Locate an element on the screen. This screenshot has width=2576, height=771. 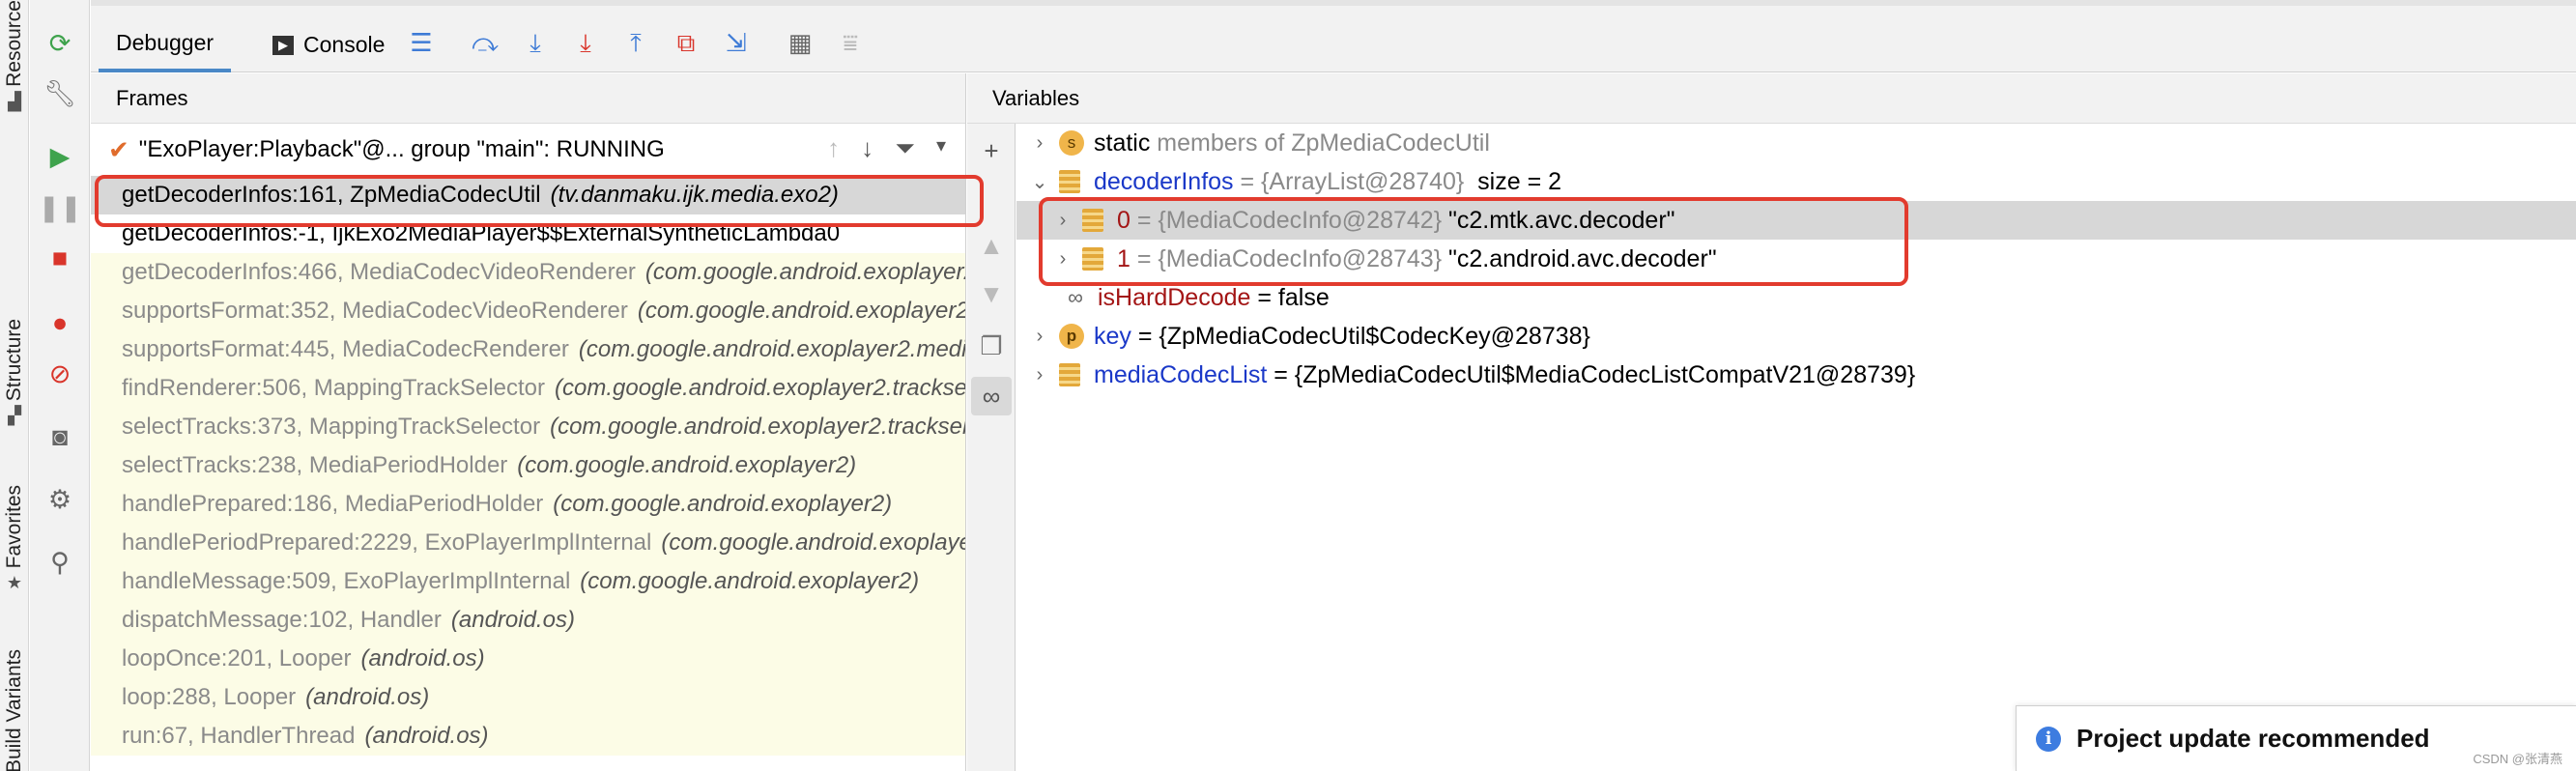
frame-method: dispatchMessage:102, Handler is located at coordinates (282, 620).